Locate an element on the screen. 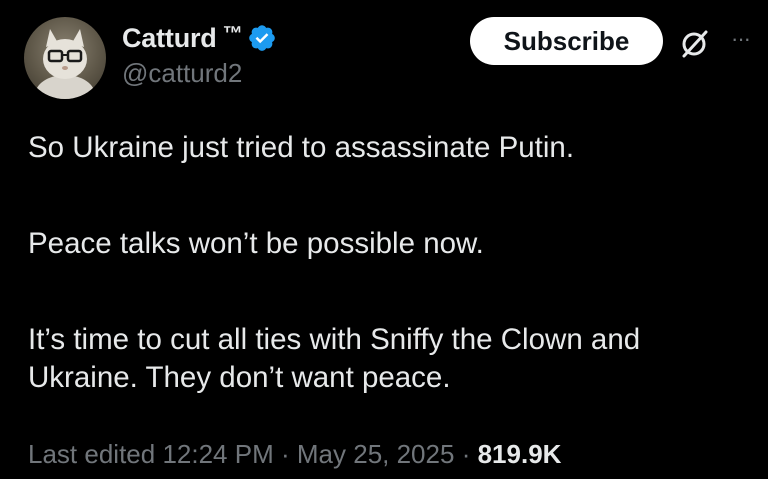 The height and width of the screenshot is (479, 768). cat-with-glasses-avatar-icon is located at coordinates (65, 64).